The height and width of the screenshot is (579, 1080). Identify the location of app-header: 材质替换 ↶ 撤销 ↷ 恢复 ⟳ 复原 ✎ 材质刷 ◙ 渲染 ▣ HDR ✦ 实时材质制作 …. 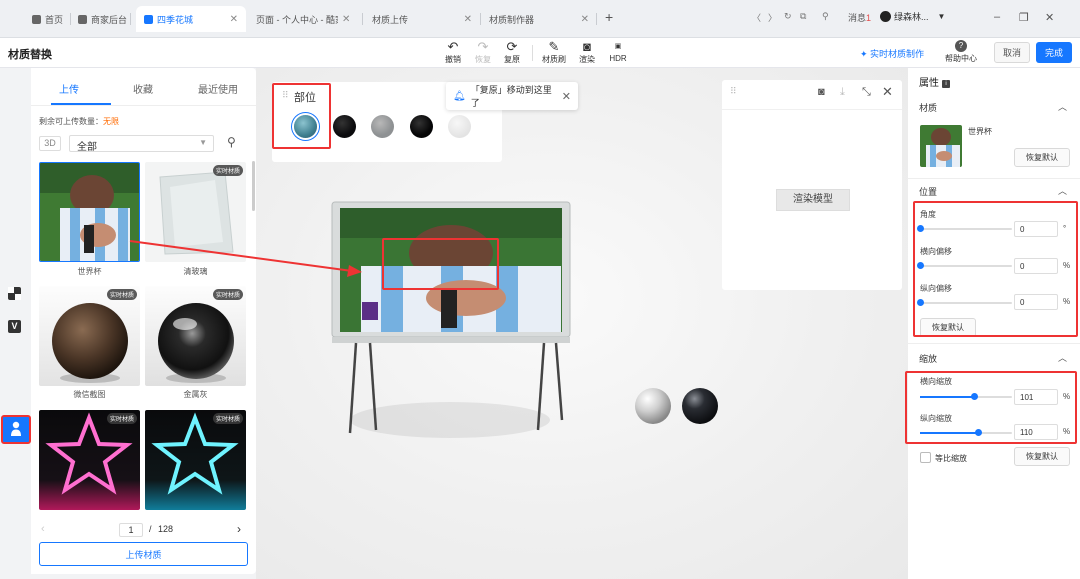
(540, 53).